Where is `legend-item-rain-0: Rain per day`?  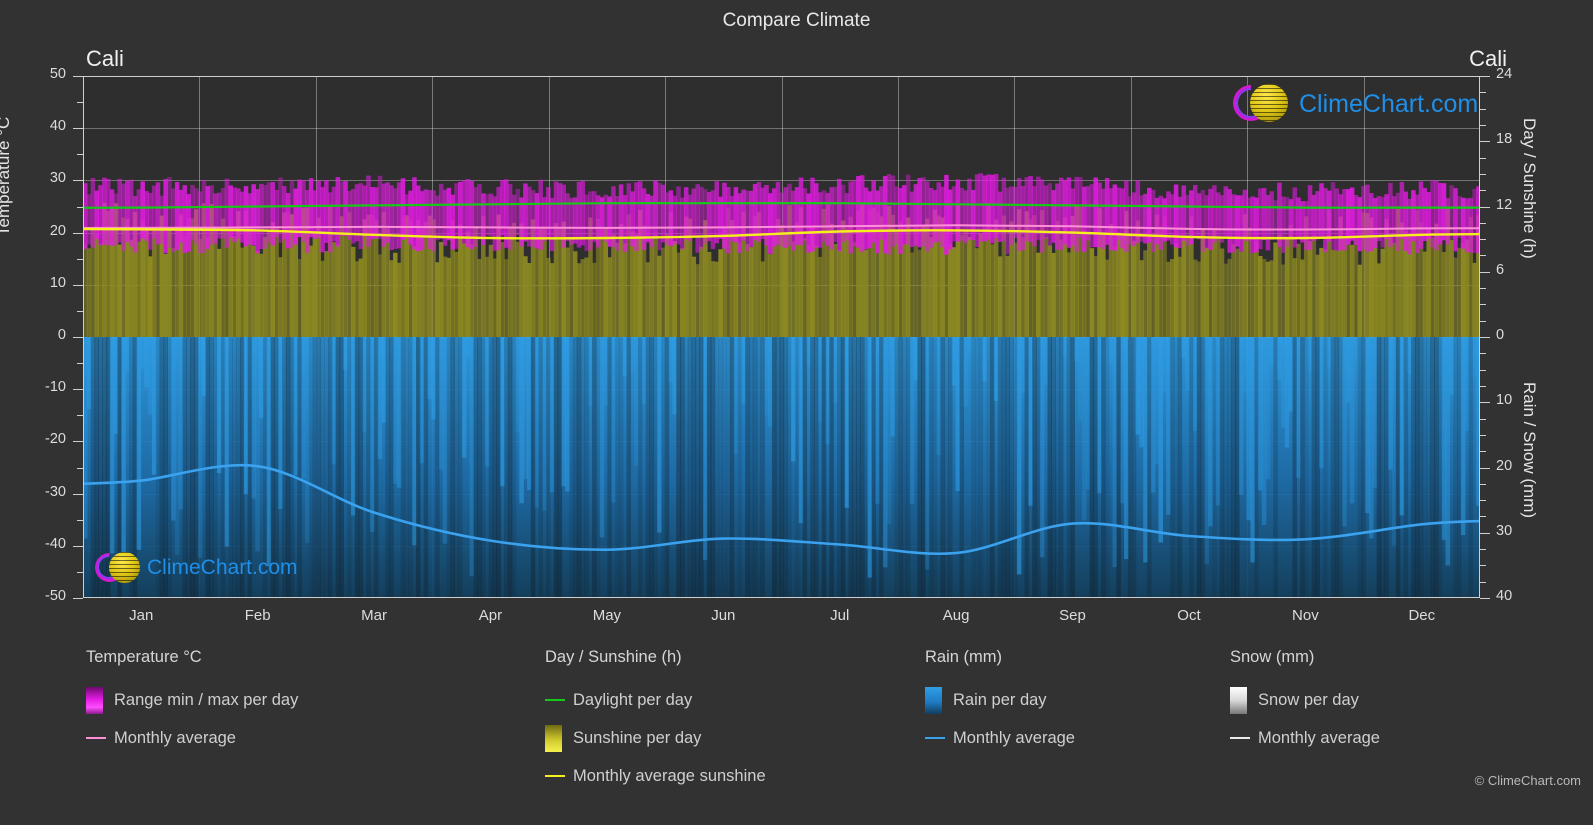
legend-item-rain-0: Rain per day is located at coordinates (1000, 700).